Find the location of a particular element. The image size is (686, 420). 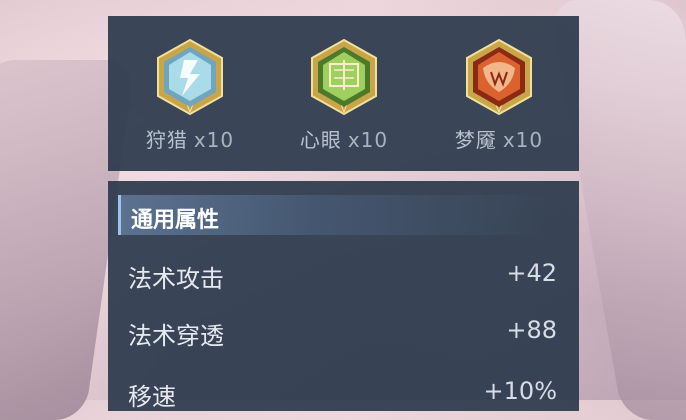

attribute-row: 移速 +10% is located at coordinates (342, 397).